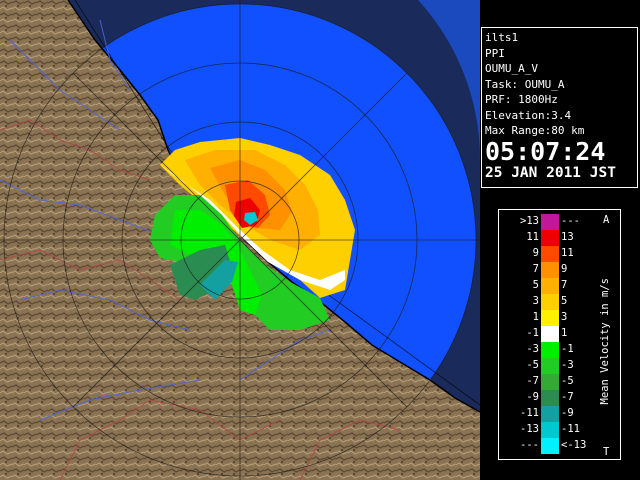 The height and width of the screenshot is (480, 640). What do you see at coordinates (567, 349) in the screenshot?
I see `legend-high-value: -1` at bounding box center [567, 349].